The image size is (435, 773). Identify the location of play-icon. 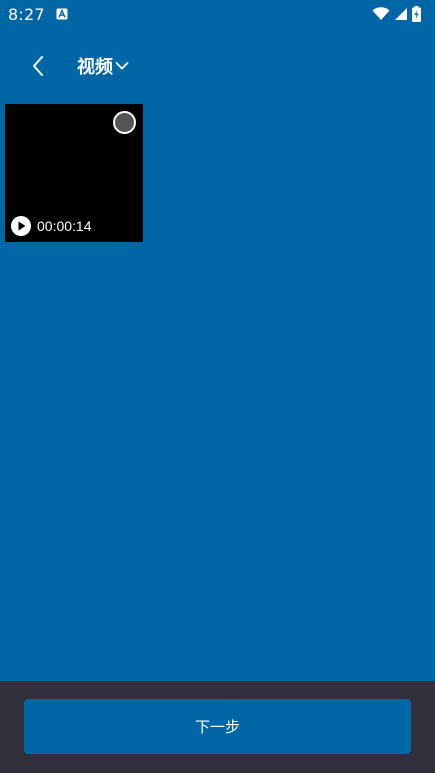
(21, 226).